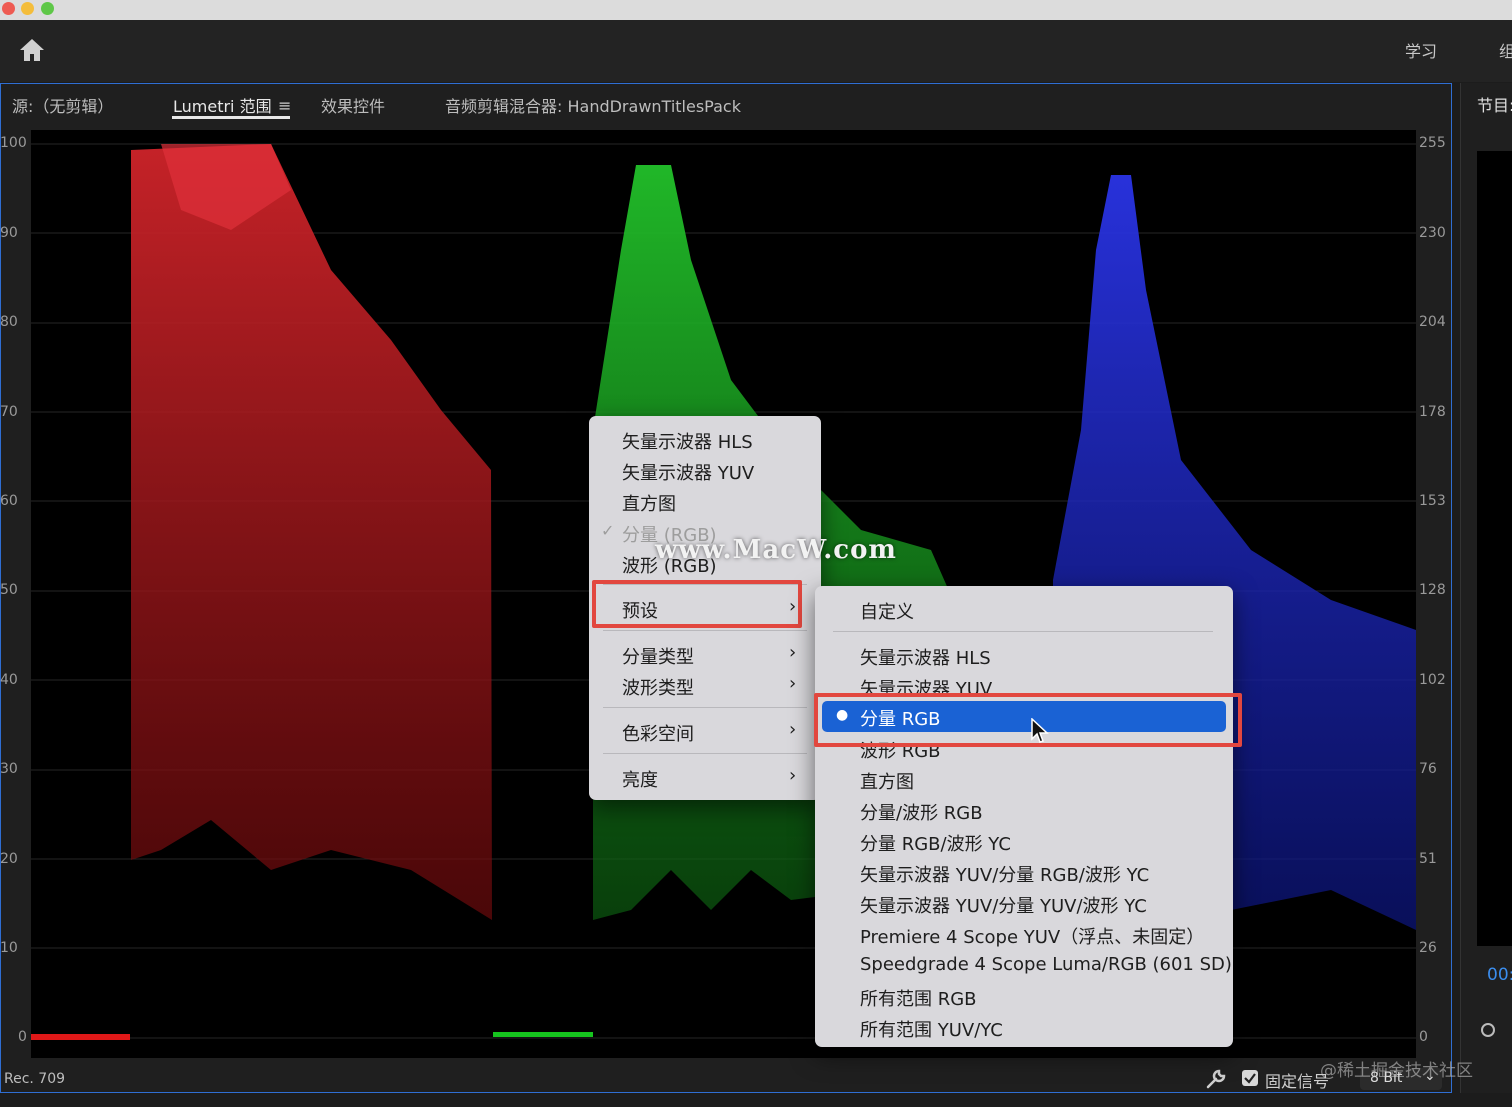 The image size is (1512, 1107). What do you see at coordinates (1024, 841) in the screenshot?
I see `preset-parade-rgb-waveform-yc: 分量 RGB/波形 YC` at bounding box center [1024, 841].